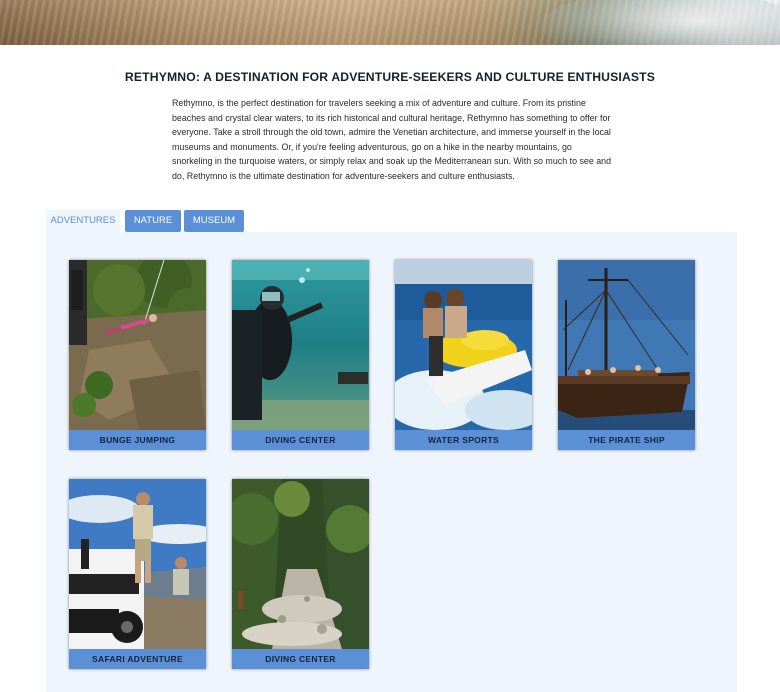 This screenshot has height=692, width=780. I want to click on card-water-sports: WATER SPORTS, so click(463, 355).